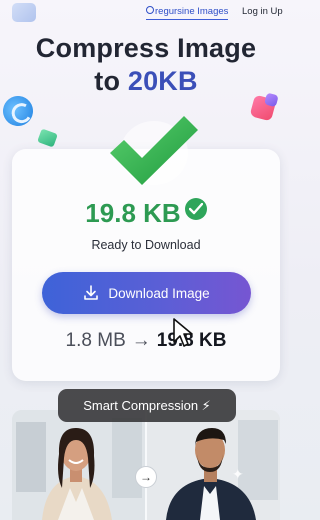 The width and height of the screenshot is (320, 520). What do you see at coordinates (146, 48) in the screenshot?
I see `title-line-1: Compress Image` at bounding box center [146, 48].